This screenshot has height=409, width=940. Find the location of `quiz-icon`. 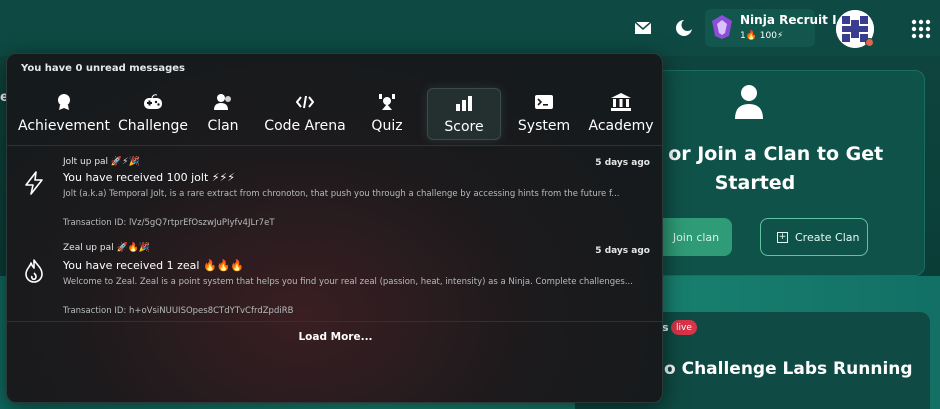

quiz-icon is located at coordinates (387, 102).